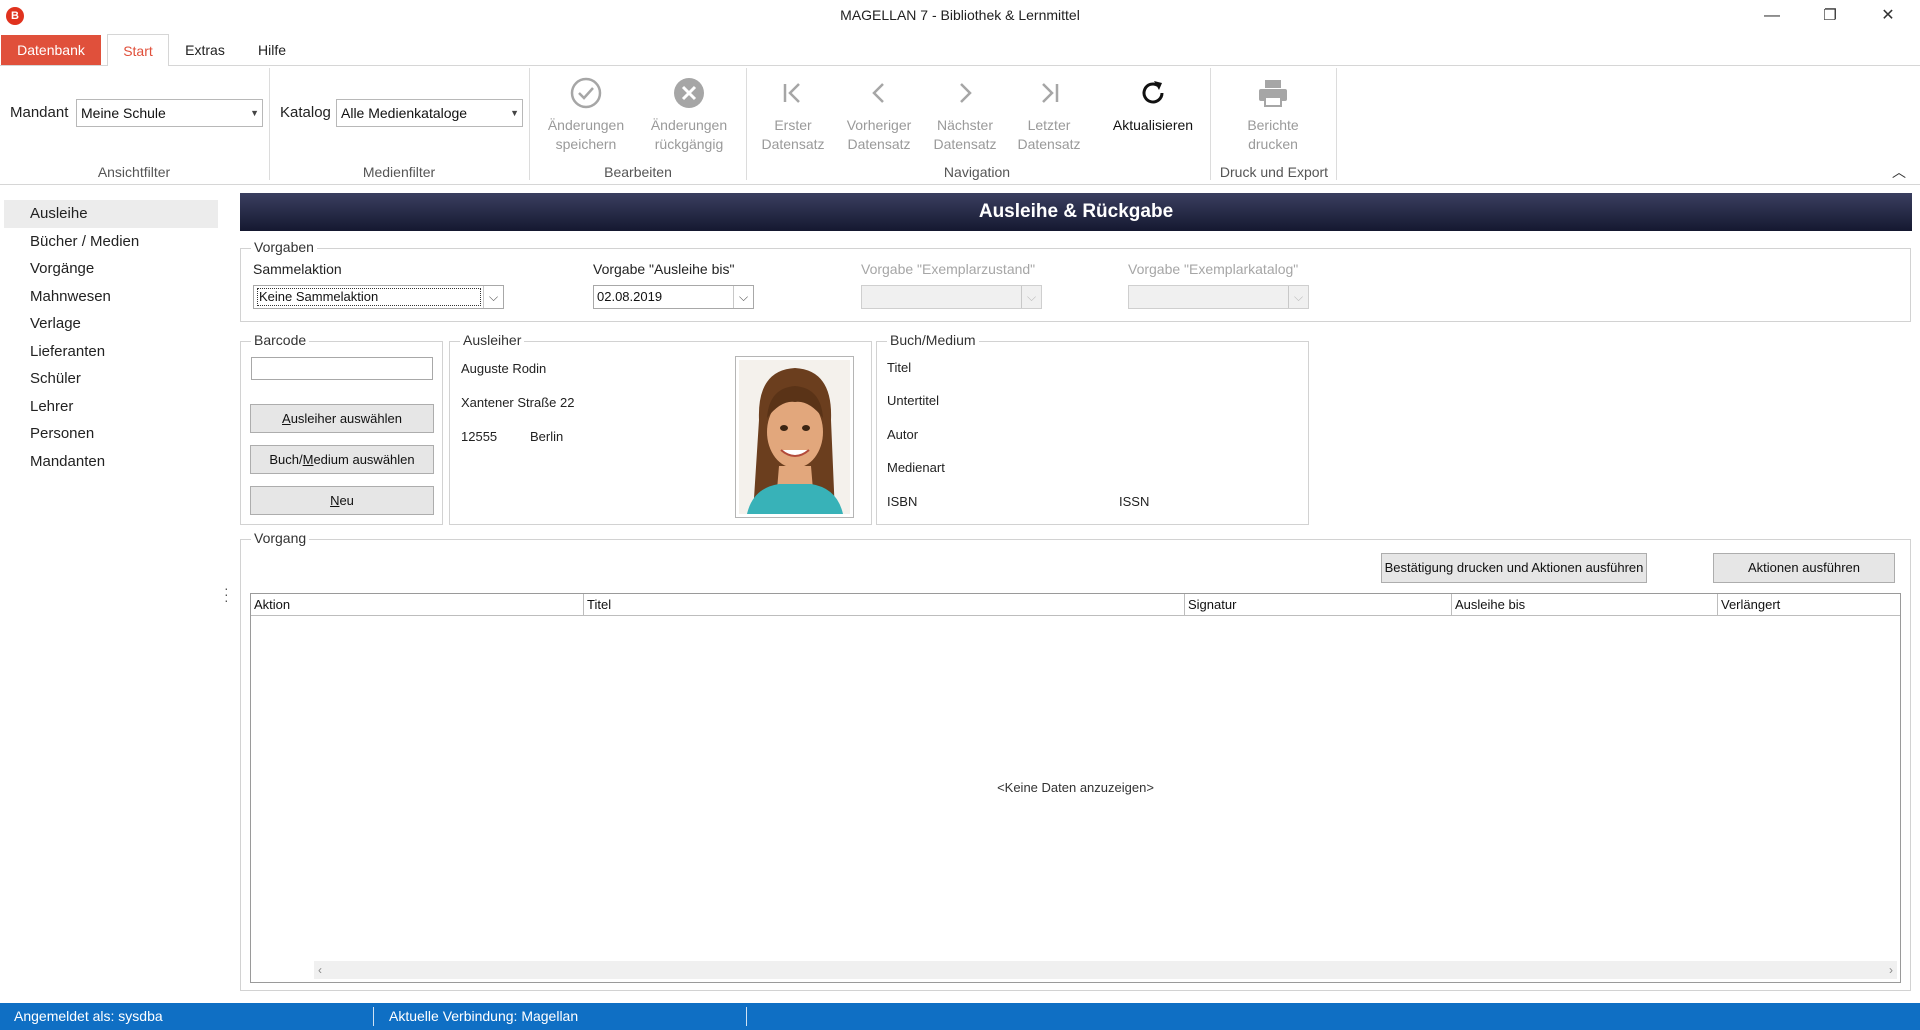 This screenshot has height=1030, width=1920. Describe the element at coordinates (1213, 269) in the screenshot. I see `exemplarkatalog-label: Vorgabe "Exemplarkatalog"` at that location.